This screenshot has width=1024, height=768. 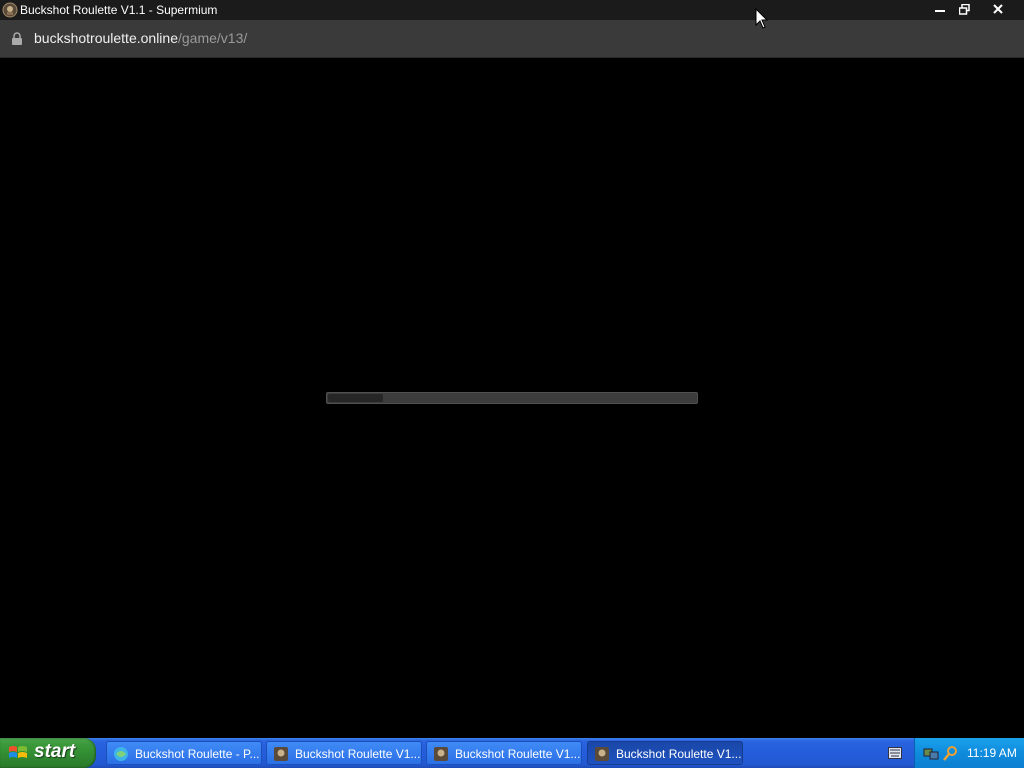 I want to click on url-path: /game/v13/, so click(x=213, y=38).